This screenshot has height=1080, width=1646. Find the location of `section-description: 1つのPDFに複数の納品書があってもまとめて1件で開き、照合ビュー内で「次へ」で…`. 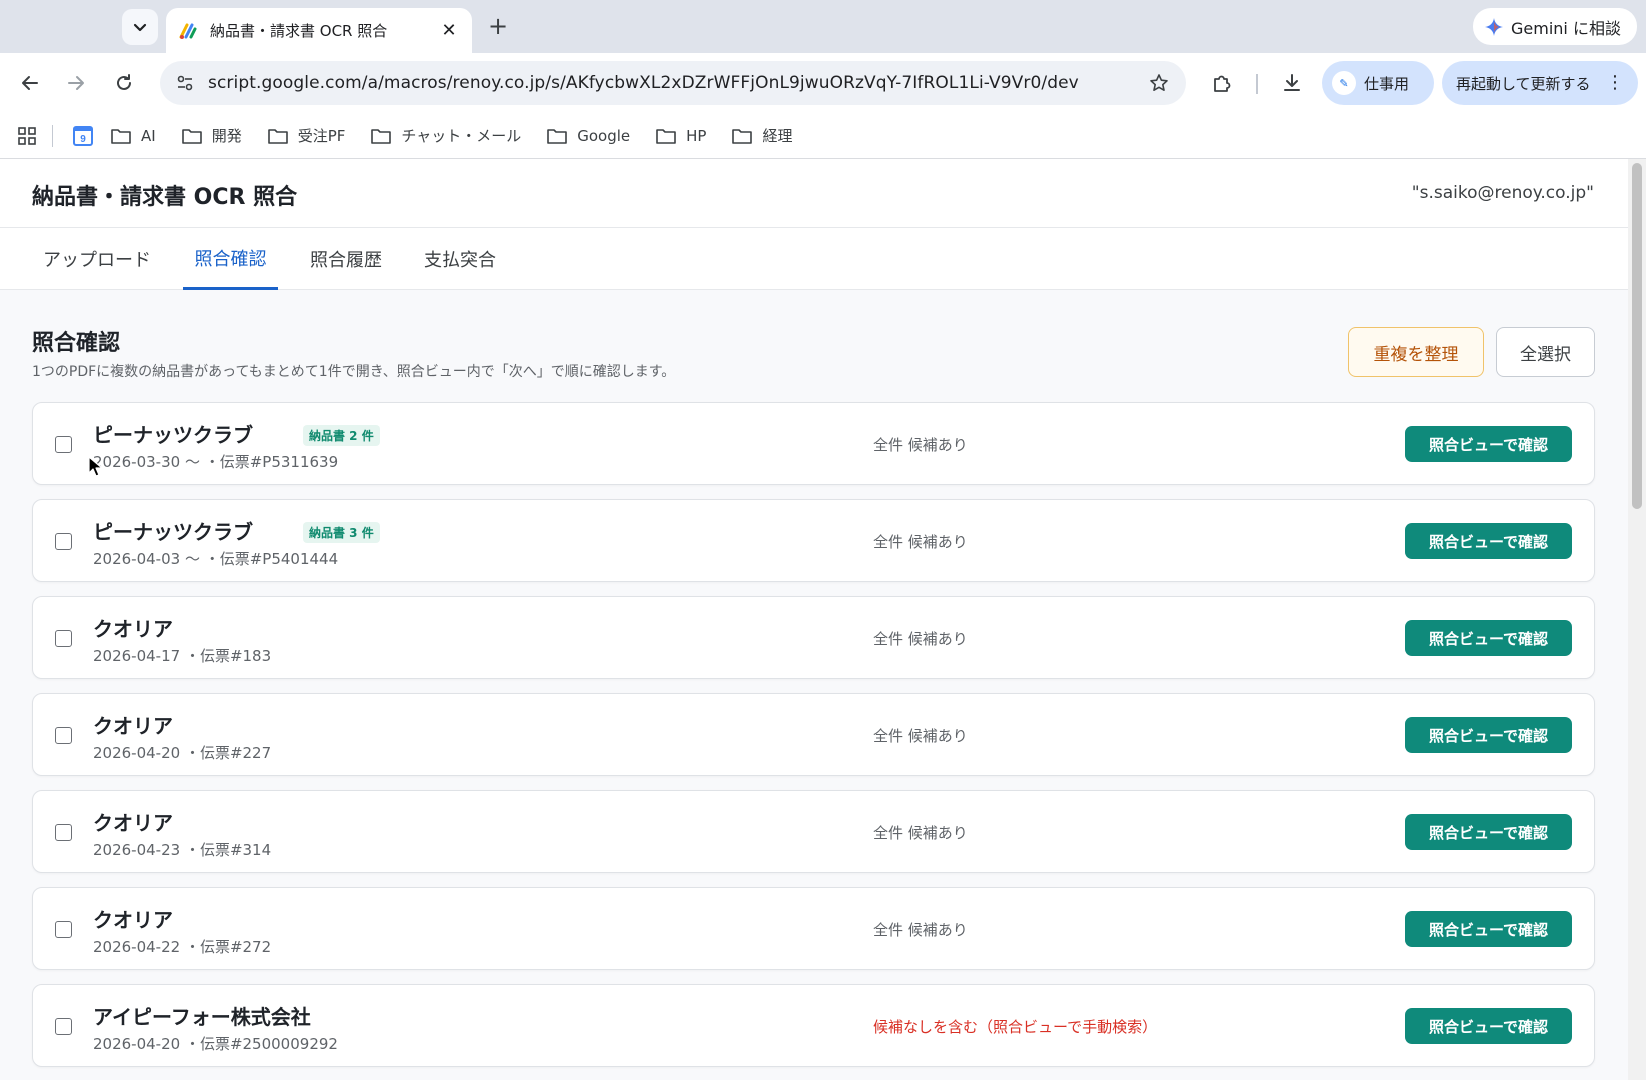

section-description: 1つのPDFに複数の納品書があってもまとめて1件で開き、照合ビュー内で「次へ」で… is located at coordinates (354, 372).